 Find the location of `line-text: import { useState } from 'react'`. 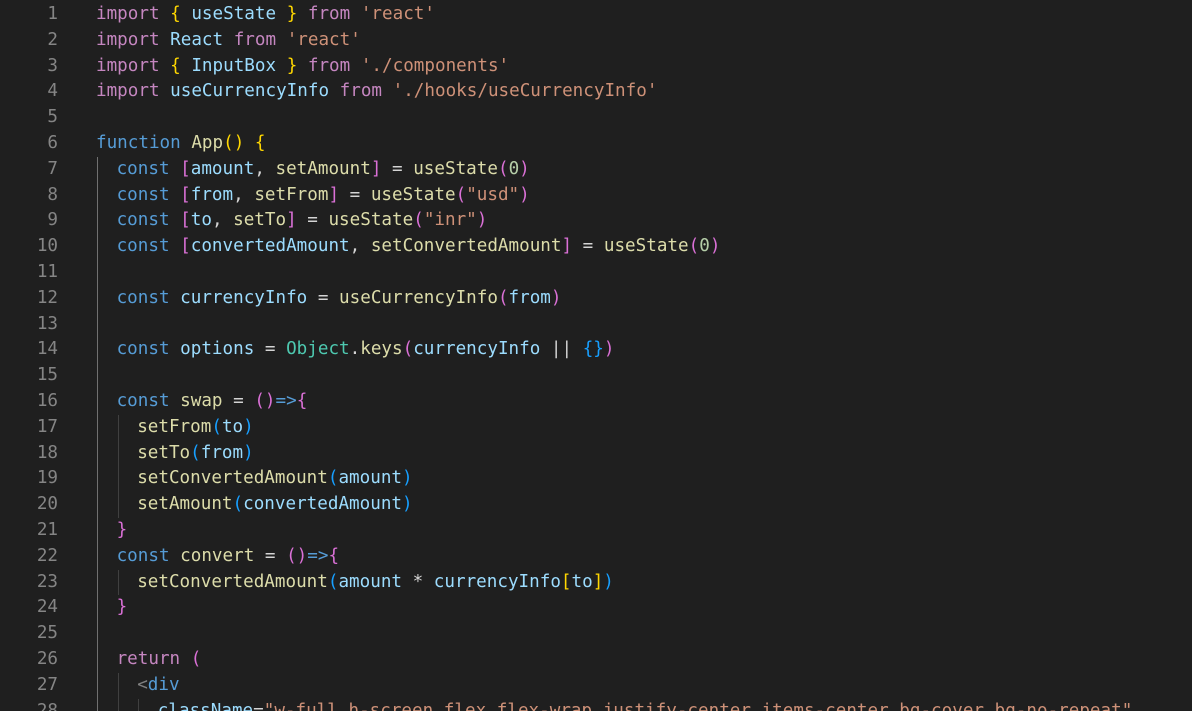

line-text: import { useState } from 'react' is located at coordinates (265, 15).